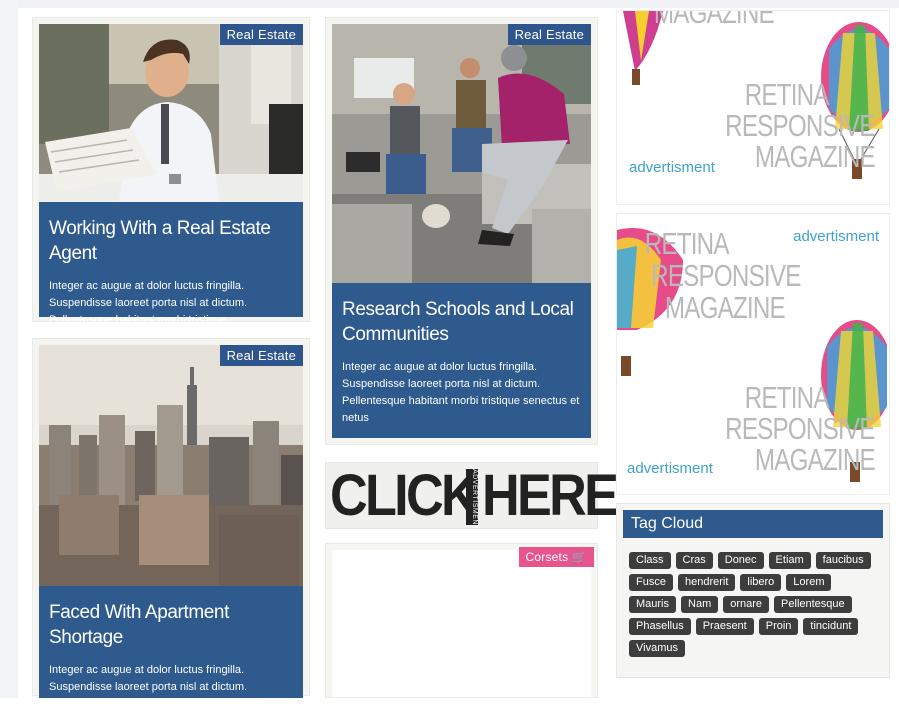  I want to click on top-border, so click(449, 4).